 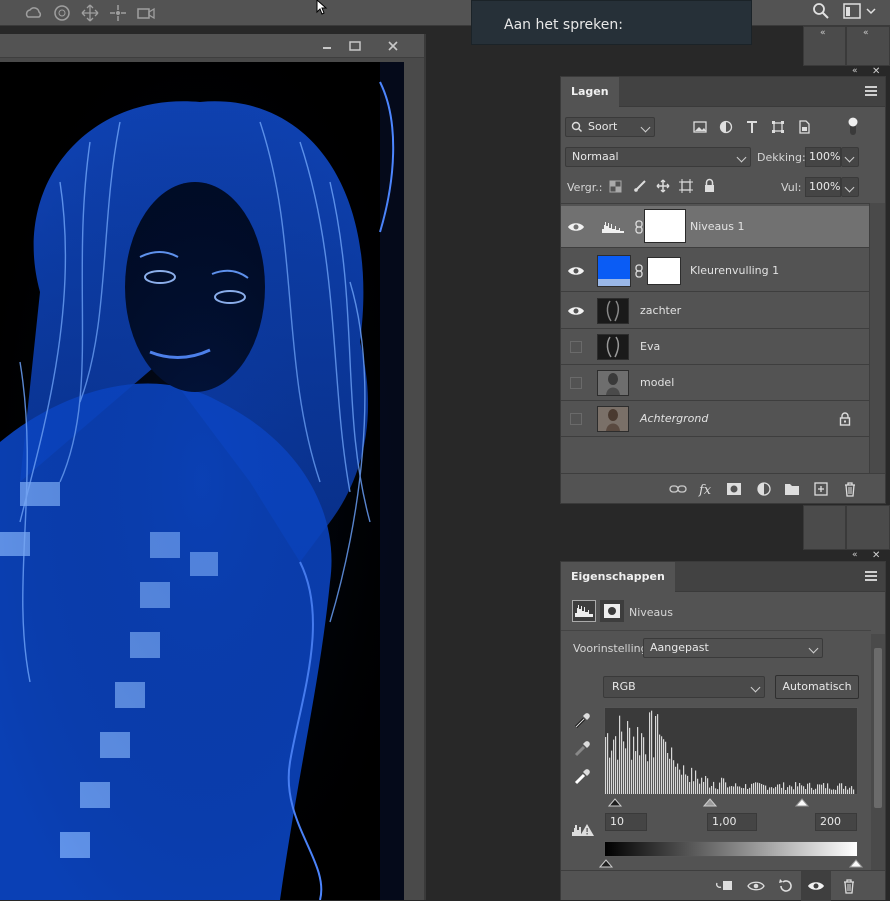 I want to click on lock-icon, so click(x=845, y=419).